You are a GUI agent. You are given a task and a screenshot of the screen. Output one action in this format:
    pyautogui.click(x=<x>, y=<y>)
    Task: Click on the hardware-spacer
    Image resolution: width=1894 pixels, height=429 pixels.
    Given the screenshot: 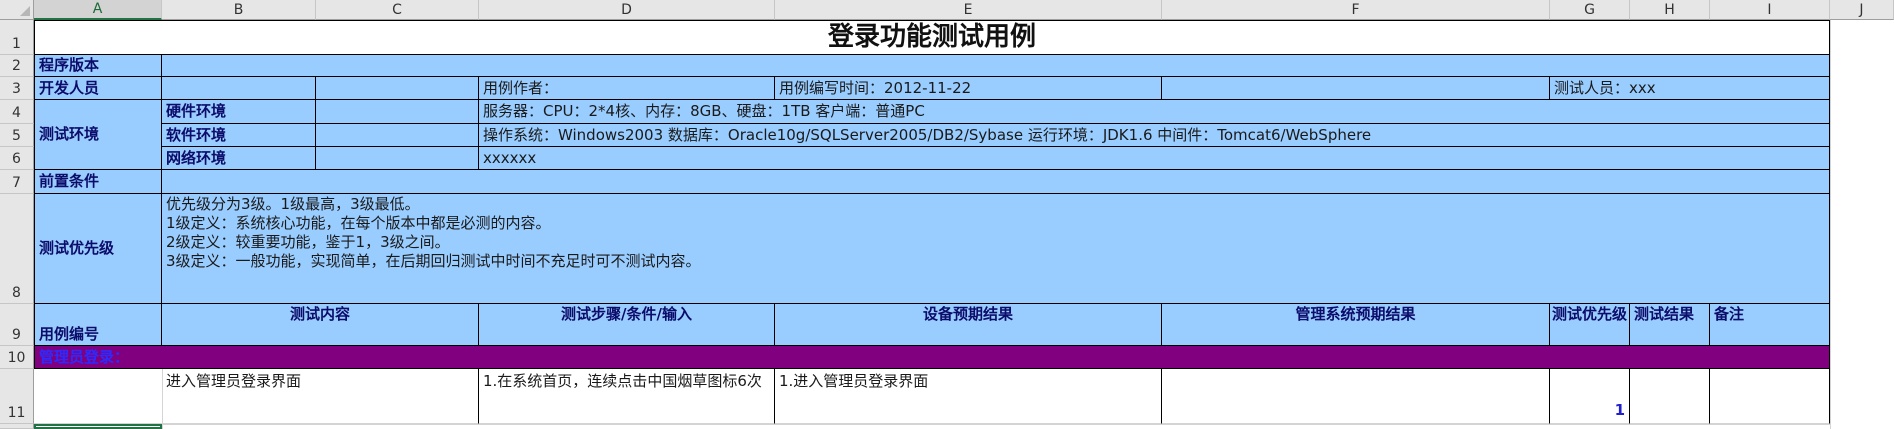 What is the action you would take?
    pyautogui.click(x=397, y=112)
    